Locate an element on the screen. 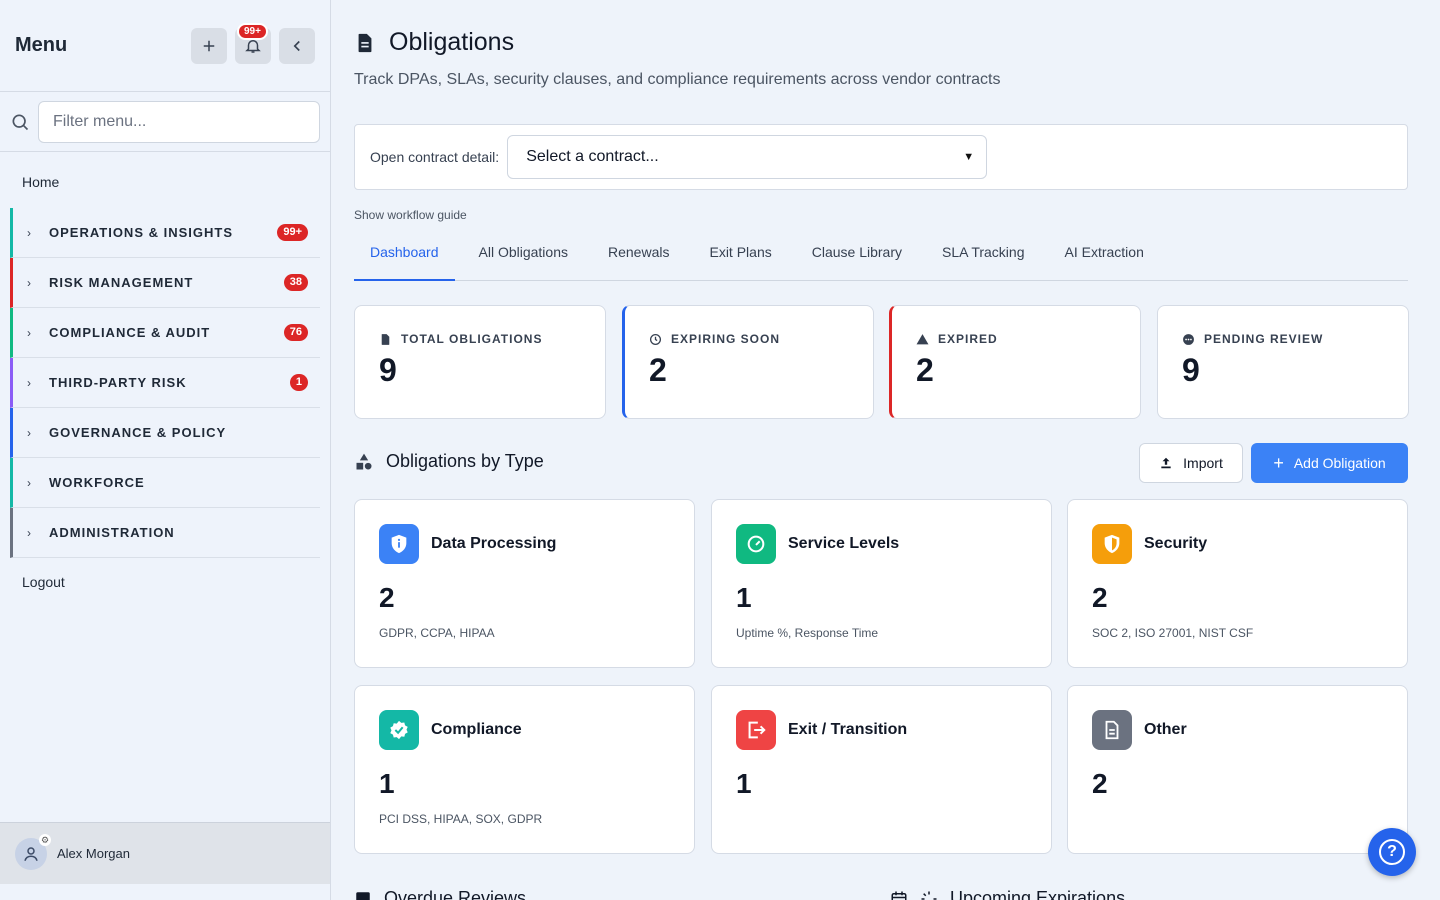 Image resolution: width=1440 pixels, height=900 pixels. card-name: Security is located at coordinates (1176, 543).